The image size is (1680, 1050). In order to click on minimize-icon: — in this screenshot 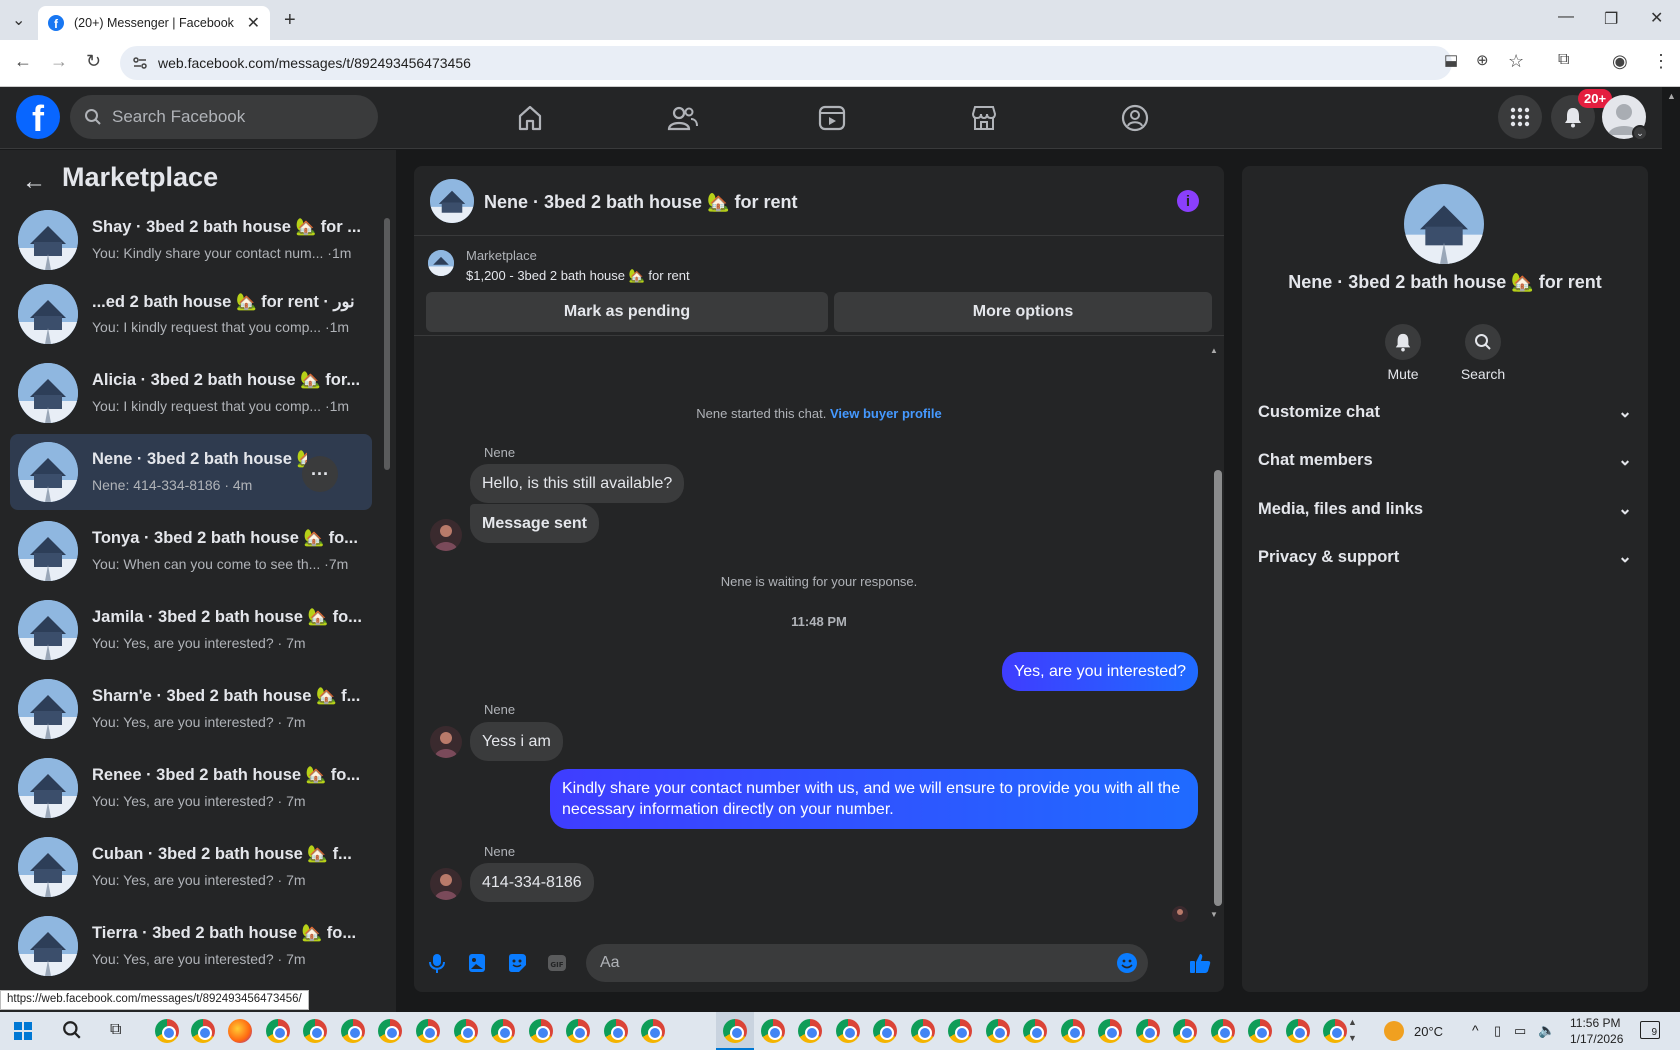, I will do `click(1566, 17)`.